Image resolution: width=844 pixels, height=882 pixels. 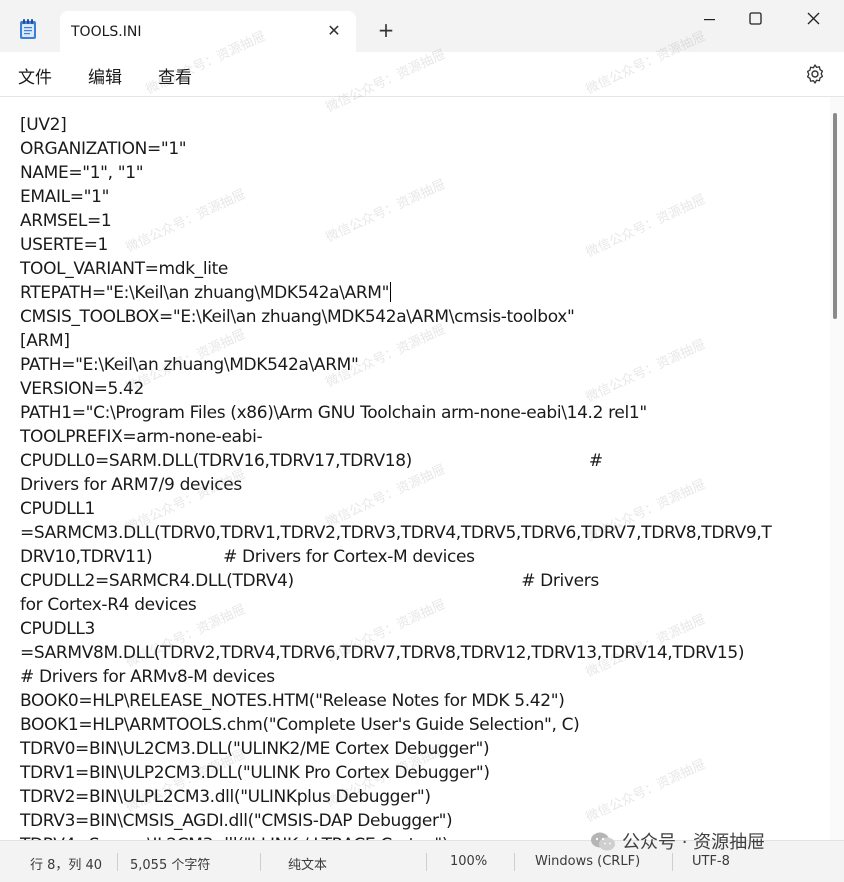 What do you see at coordinates (837, 468) in the screenshot?
I see `vertical-scrollbar` at bounding box center [837, 468].